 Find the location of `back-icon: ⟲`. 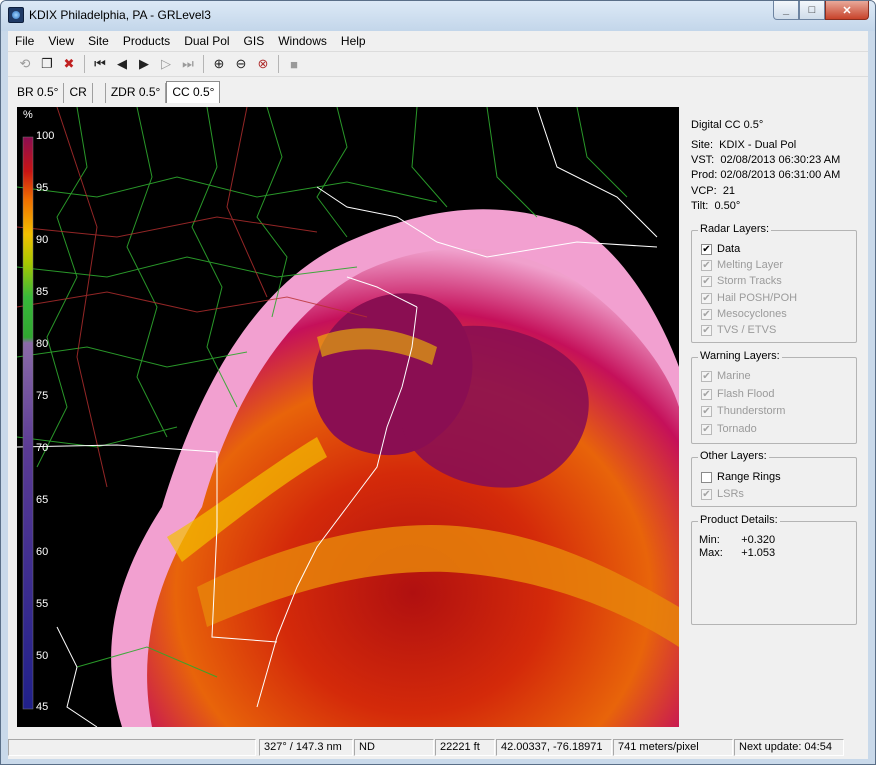

back-icon: ⟲ is located at coordinates (25, 64).